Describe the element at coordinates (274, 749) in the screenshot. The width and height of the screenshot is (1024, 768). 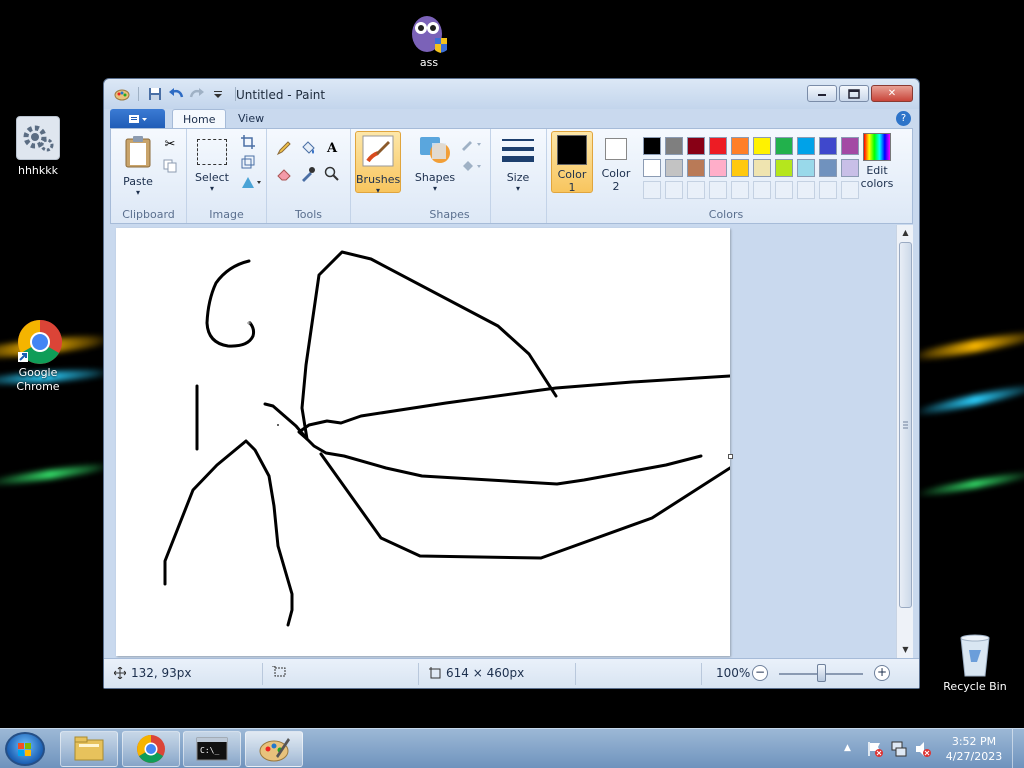
I see `taskbar-paint` at that location.